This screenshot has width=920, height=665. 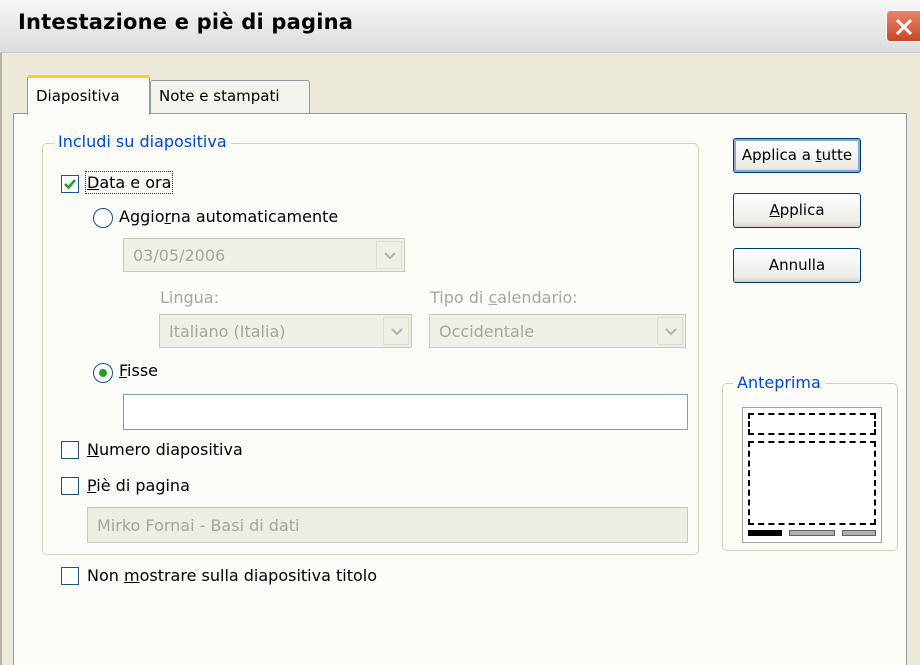 What do you see at coordinates (765, 533) in the screenshot?
I see `preview-date-placeholder` at bounding box center [765, 533].